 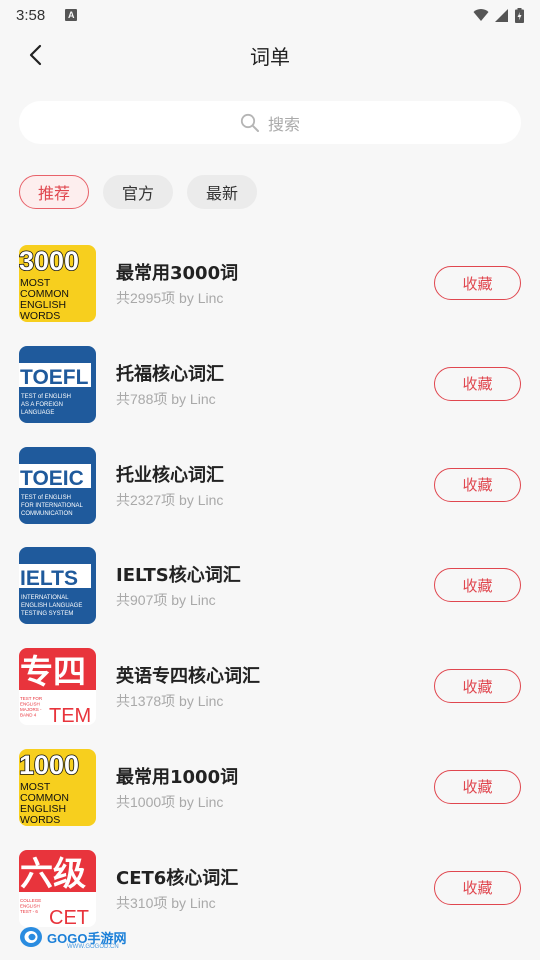 I want to click on wordlist-title: IELTS核心词汇, so click(x=178, y=576).